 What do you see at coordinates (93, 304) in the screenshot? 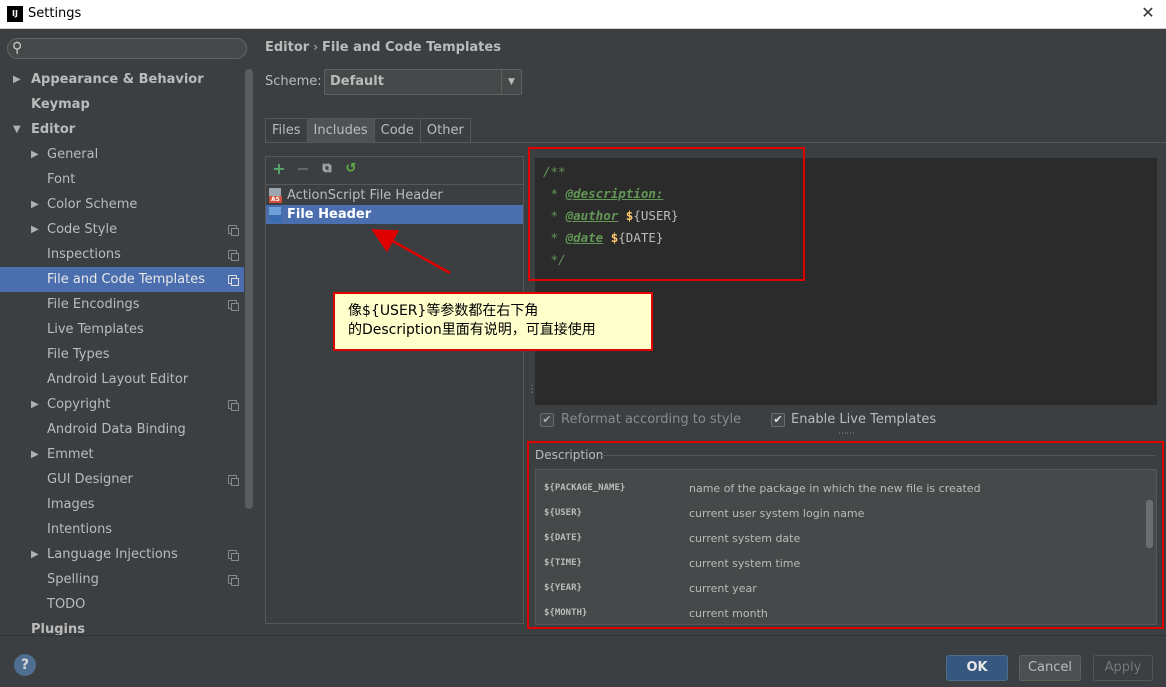
I see `sidebar-item-label: File Encodings` at bounding box center [93, 304].